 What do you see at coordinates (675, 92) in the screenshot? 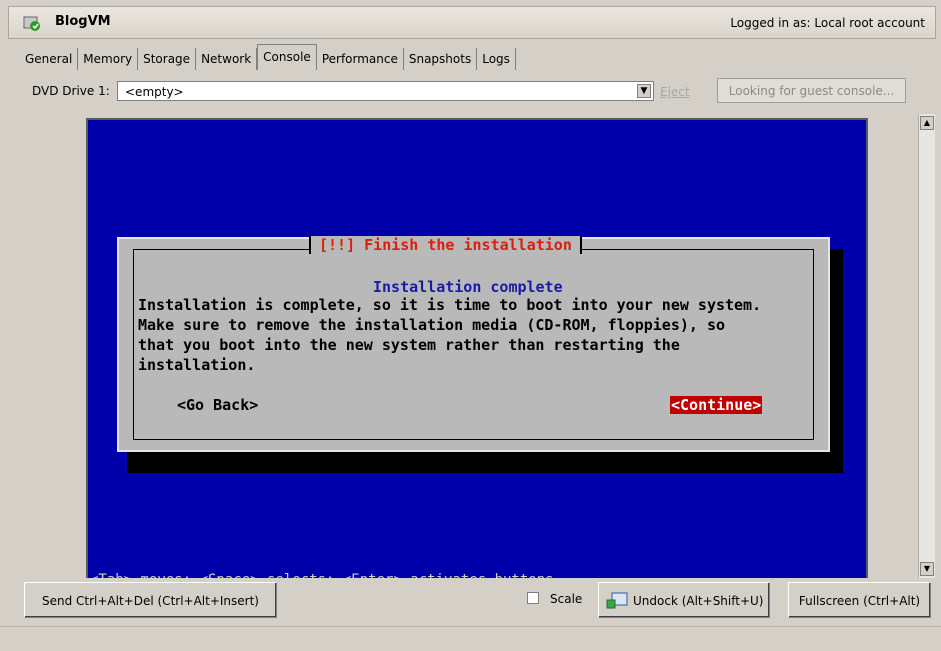
I see `eject-link: Eject` at bounding box center [675, 92].